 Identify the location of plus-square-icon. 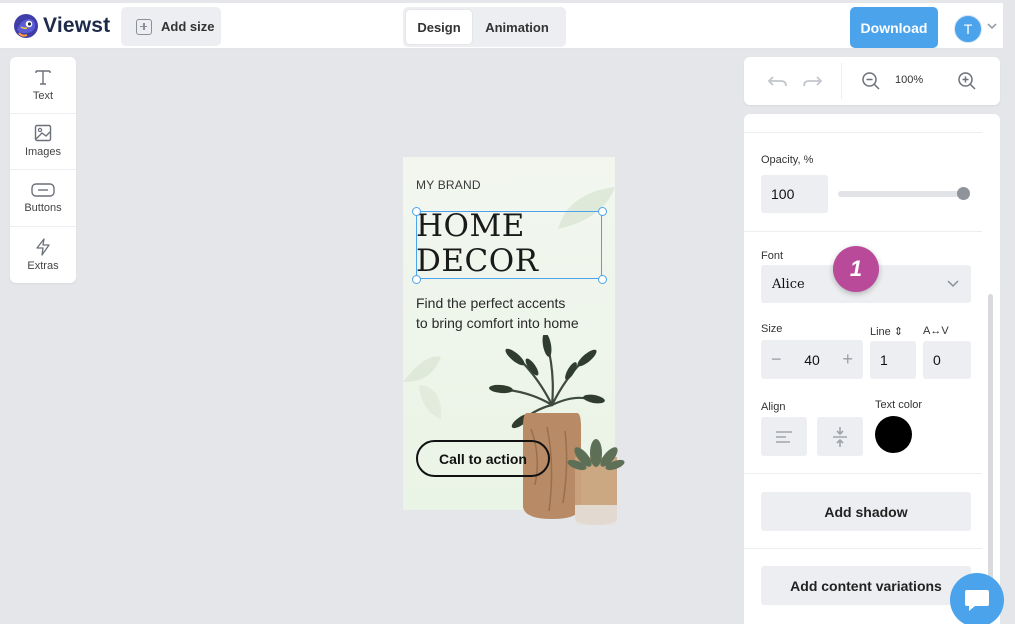
(144, 26).